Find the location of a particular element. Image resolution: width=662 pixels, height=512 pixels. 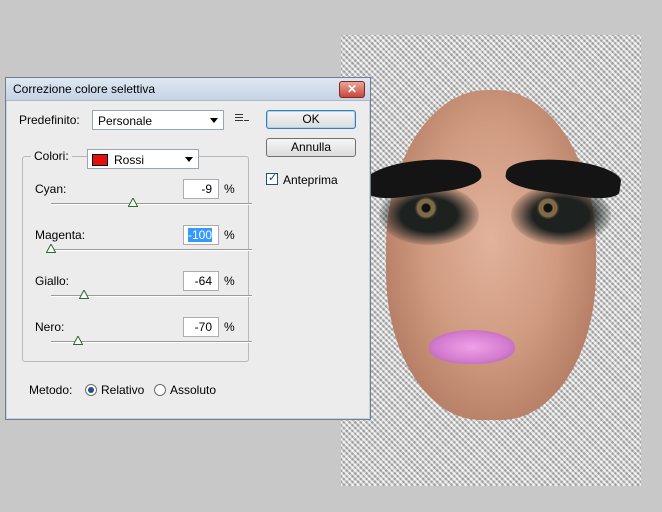

close-icon: ✕ is located at coordinates (352, 89).